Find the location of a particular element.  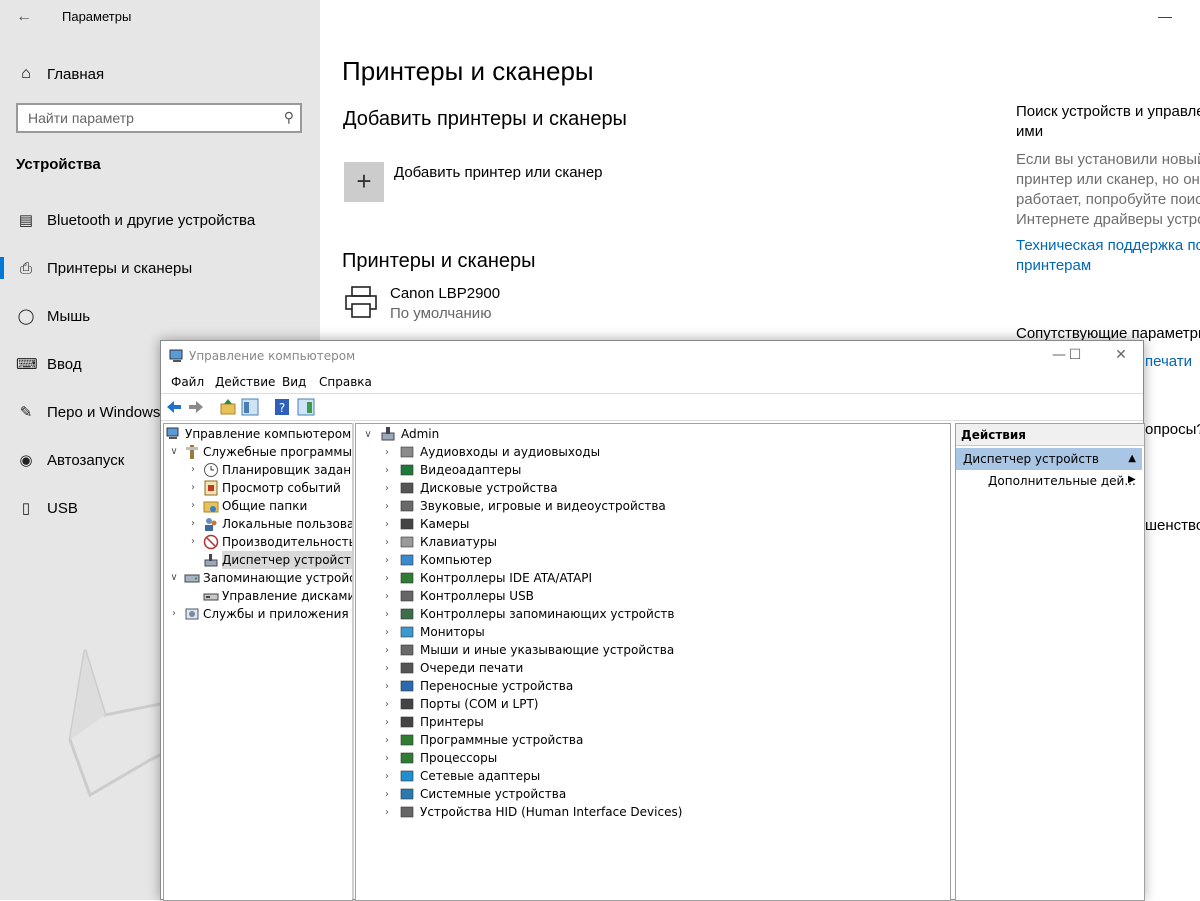

collapse-up-icon: ▲ is located at coordinates (1132, 459).